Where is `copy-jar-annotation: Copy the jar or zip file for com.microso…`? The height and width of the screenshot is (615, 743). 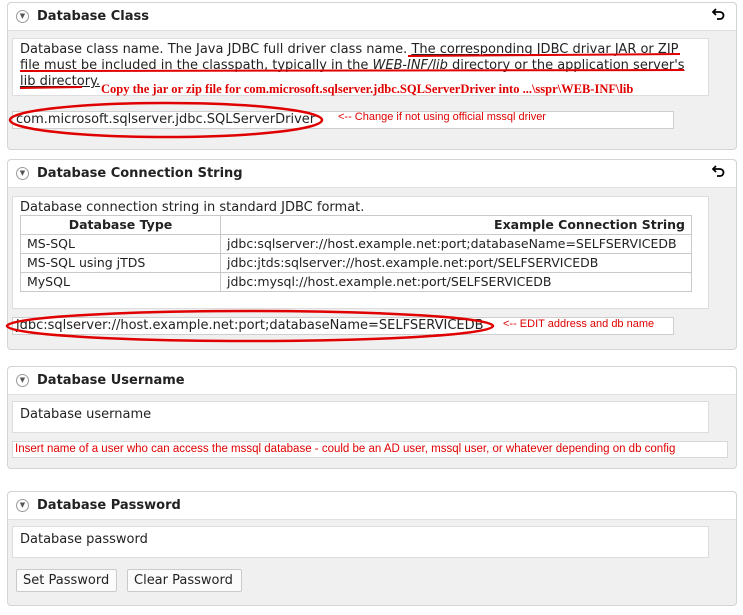
copy-jar-annotation: Copy the jar or zip file for com.microso… is located at coordinates (367, 89).